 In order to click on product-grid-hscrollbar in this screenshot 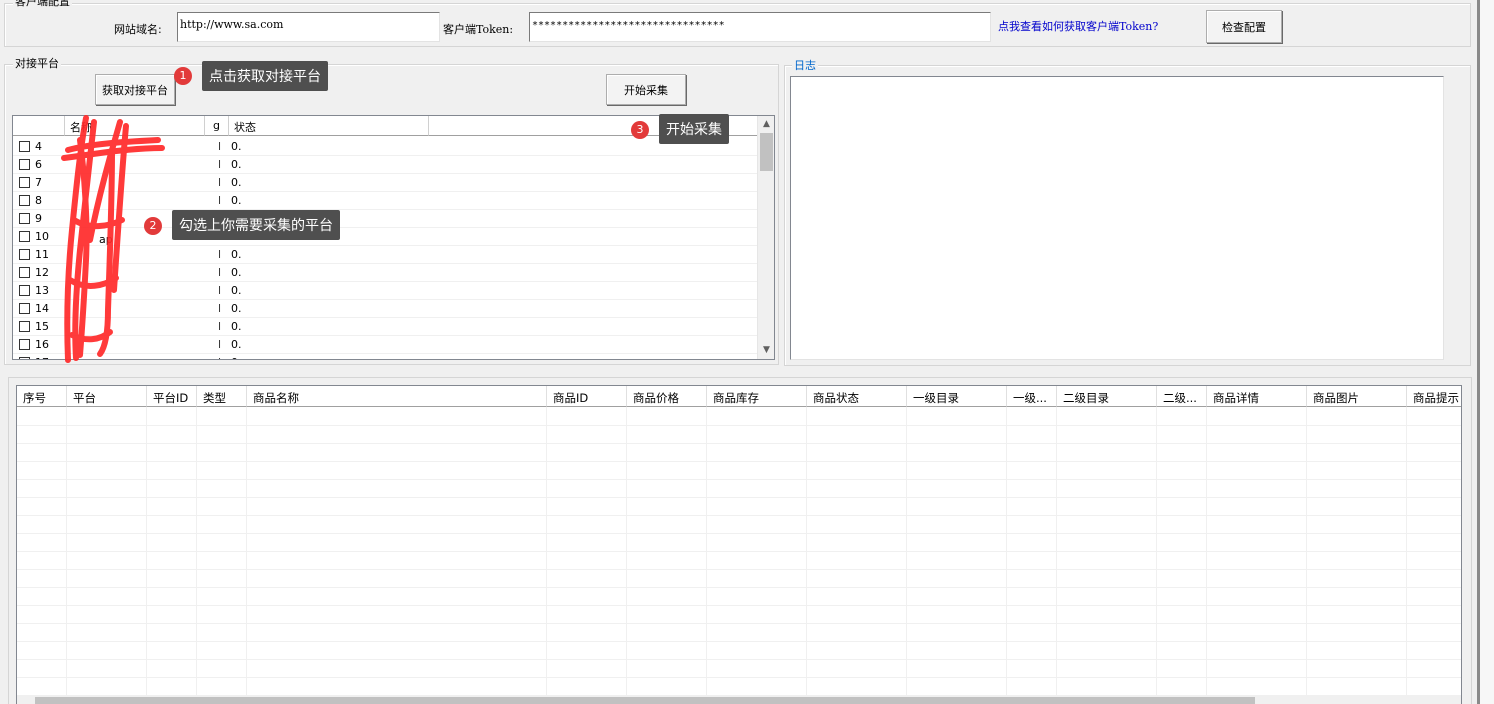, I will do `click(739, 700)`.